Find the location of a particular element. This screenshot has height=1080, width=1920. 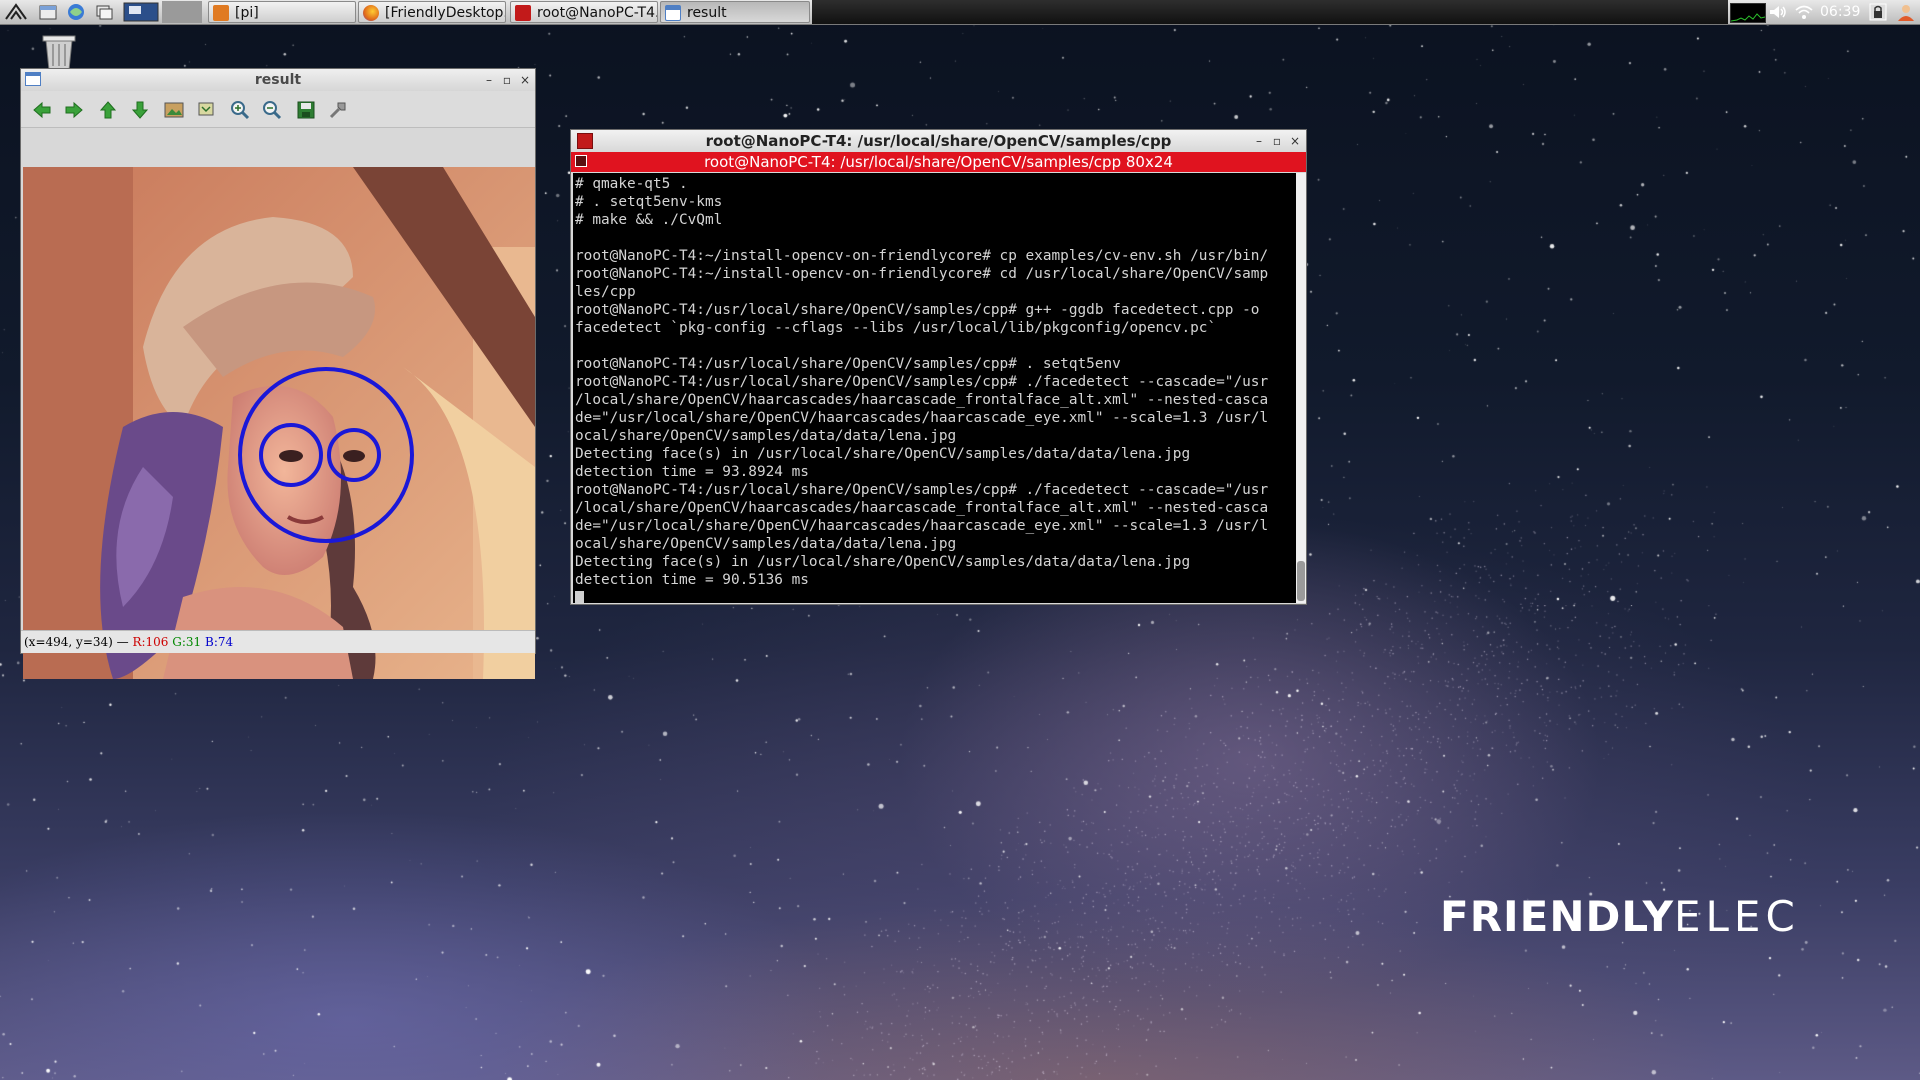

browser-icon is located at coordinates (76, 12).